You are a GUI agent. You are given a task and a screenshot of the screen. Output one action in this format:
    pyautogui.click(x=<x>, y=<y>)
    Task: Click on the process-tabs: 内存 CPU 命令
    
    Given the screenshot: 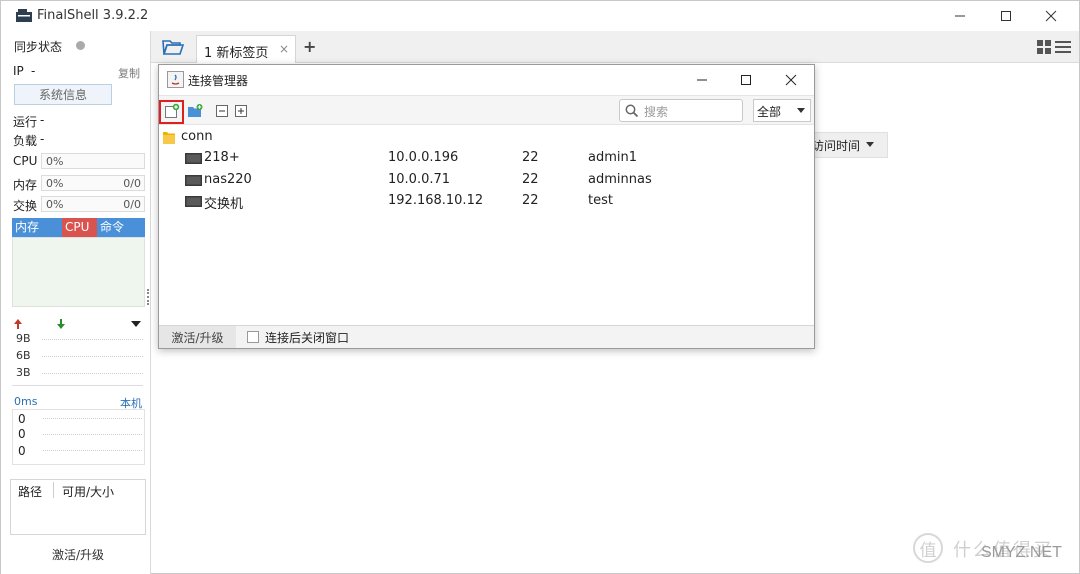 What is the action you would take?
    pyautogui.click(x=78, y=227)
    